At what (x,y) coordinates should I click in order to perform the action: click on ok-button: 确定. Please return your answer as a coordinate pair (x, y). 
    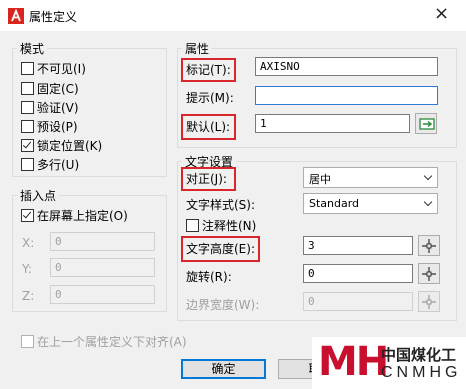
    Looking at the image, I should click on (223, 369).